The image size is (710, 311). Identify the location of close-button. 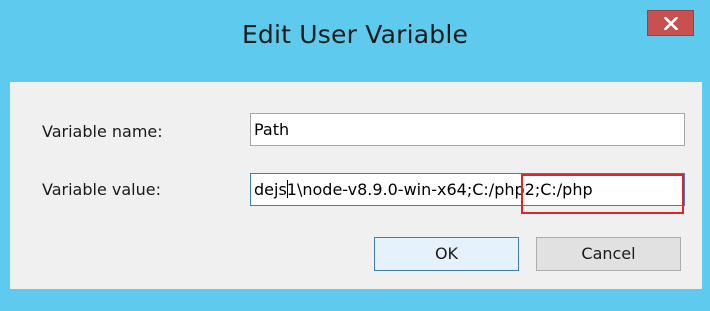
(670, 23).